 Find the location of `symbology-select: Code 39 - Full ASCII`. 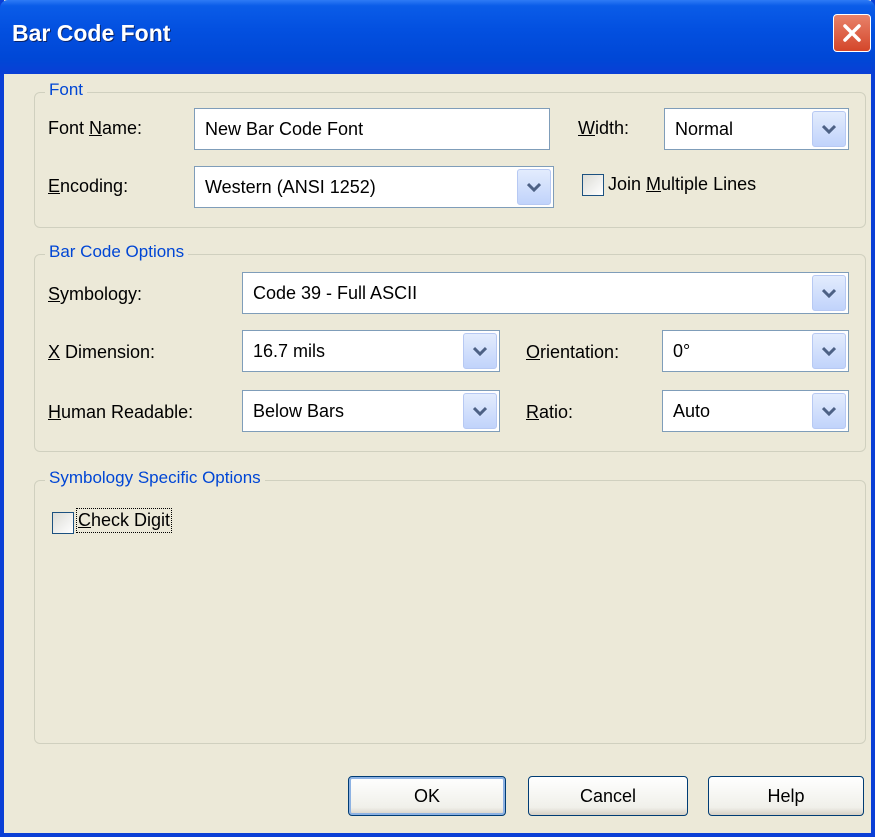

symbology-select: Code 39 - Full ASCII is located at coordinates (545, 293).